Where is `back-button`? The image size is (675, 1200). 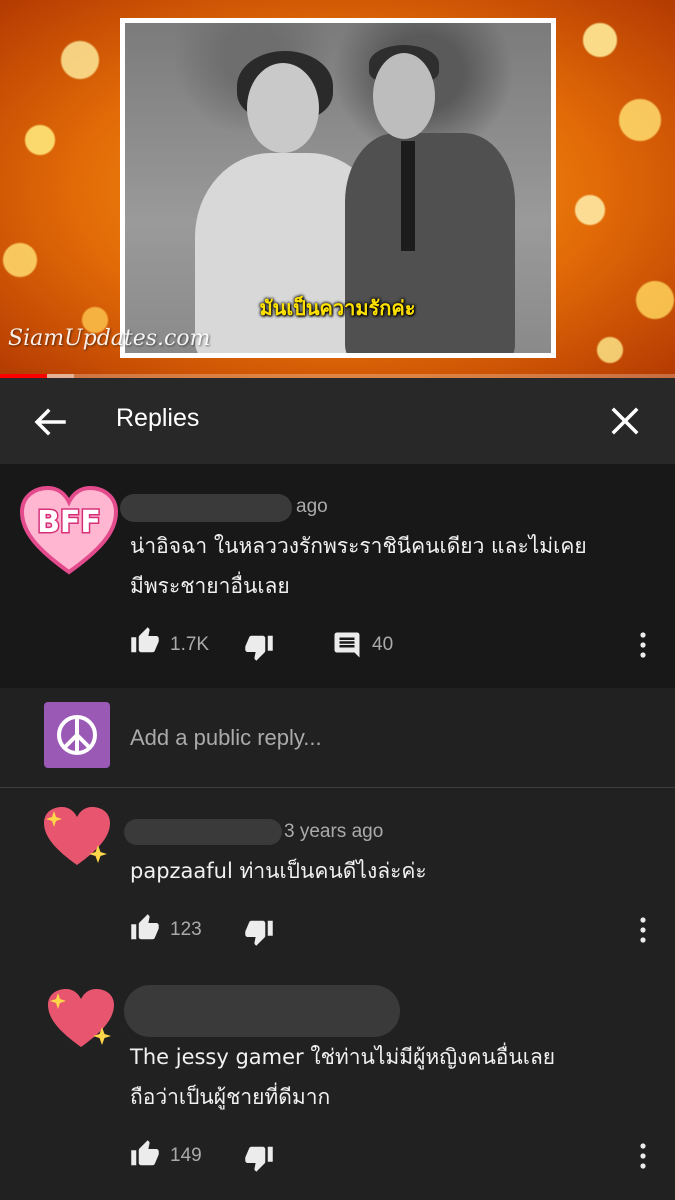 back-button is located at coordinates (50, 422).